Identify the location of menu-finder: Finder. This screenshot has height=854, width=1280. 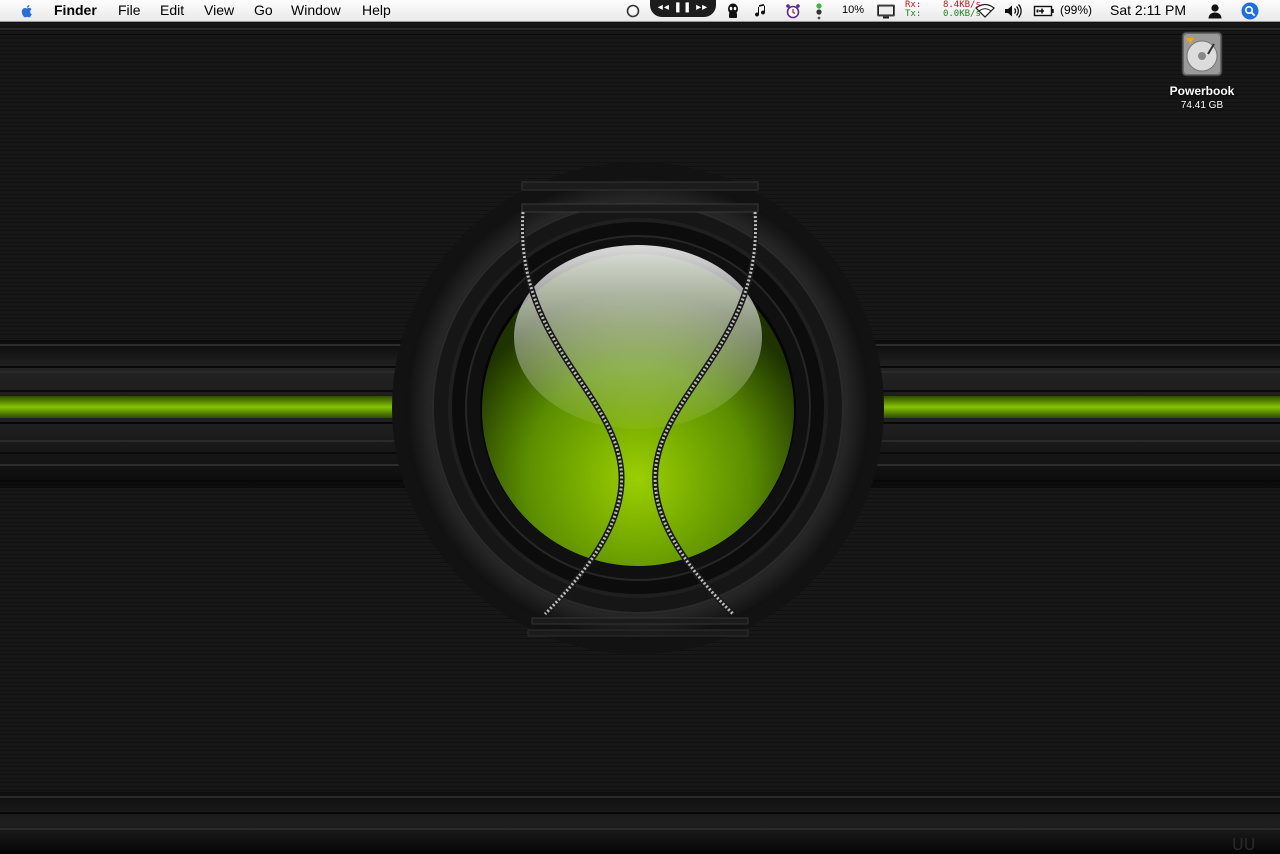
(75, 10).